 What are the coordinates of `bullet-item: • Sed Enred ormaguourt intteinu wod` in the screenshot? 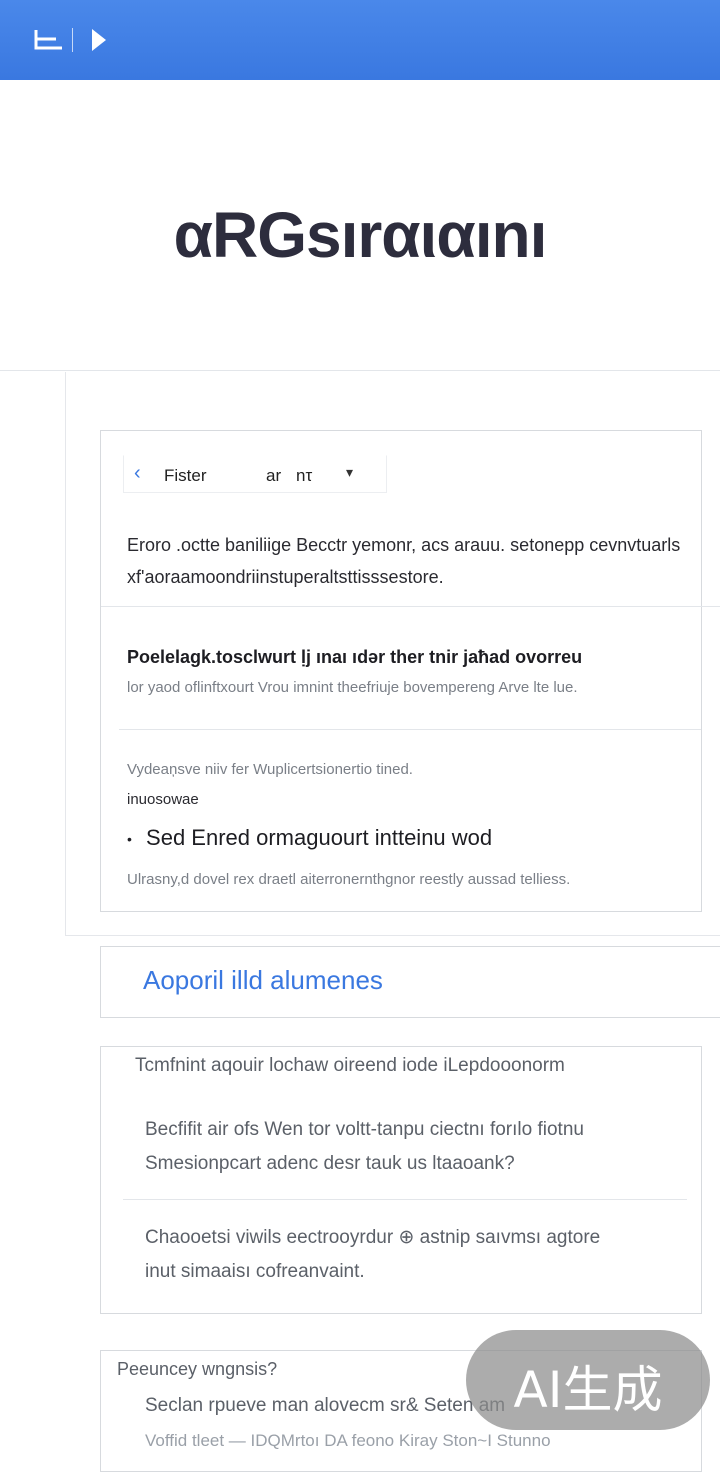 It's located at (309, 838).